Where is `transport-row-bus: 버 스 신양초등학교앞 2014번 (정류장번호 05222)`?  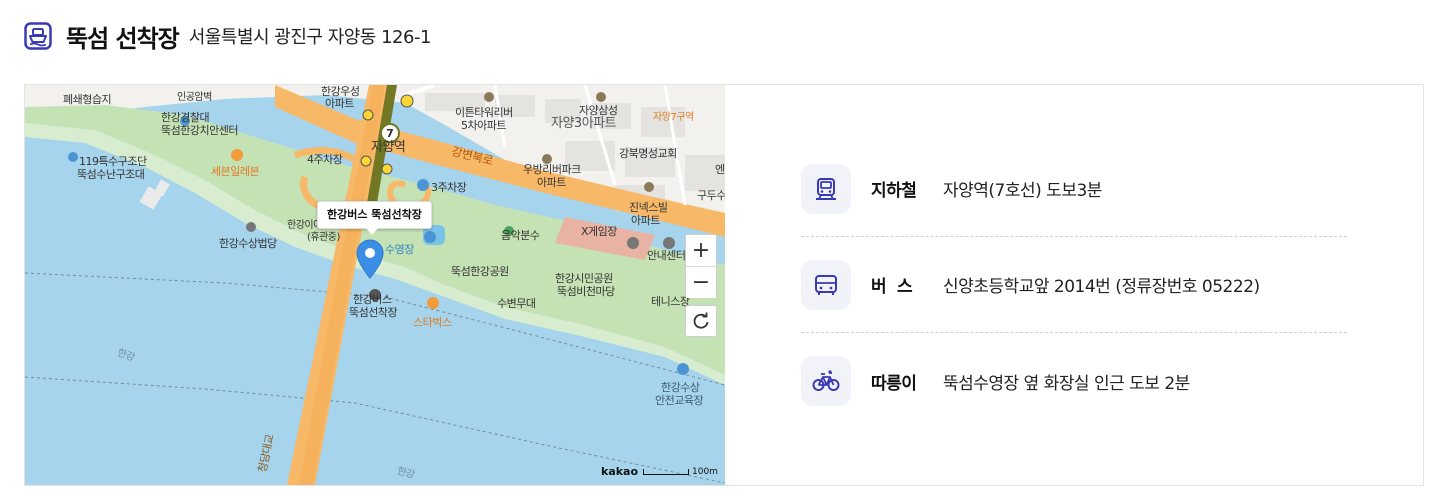
transport-row-bus: 버 스 신양초등학교앞 2014번 (정류장번호 05222) is located at coordinates (1074, 285).